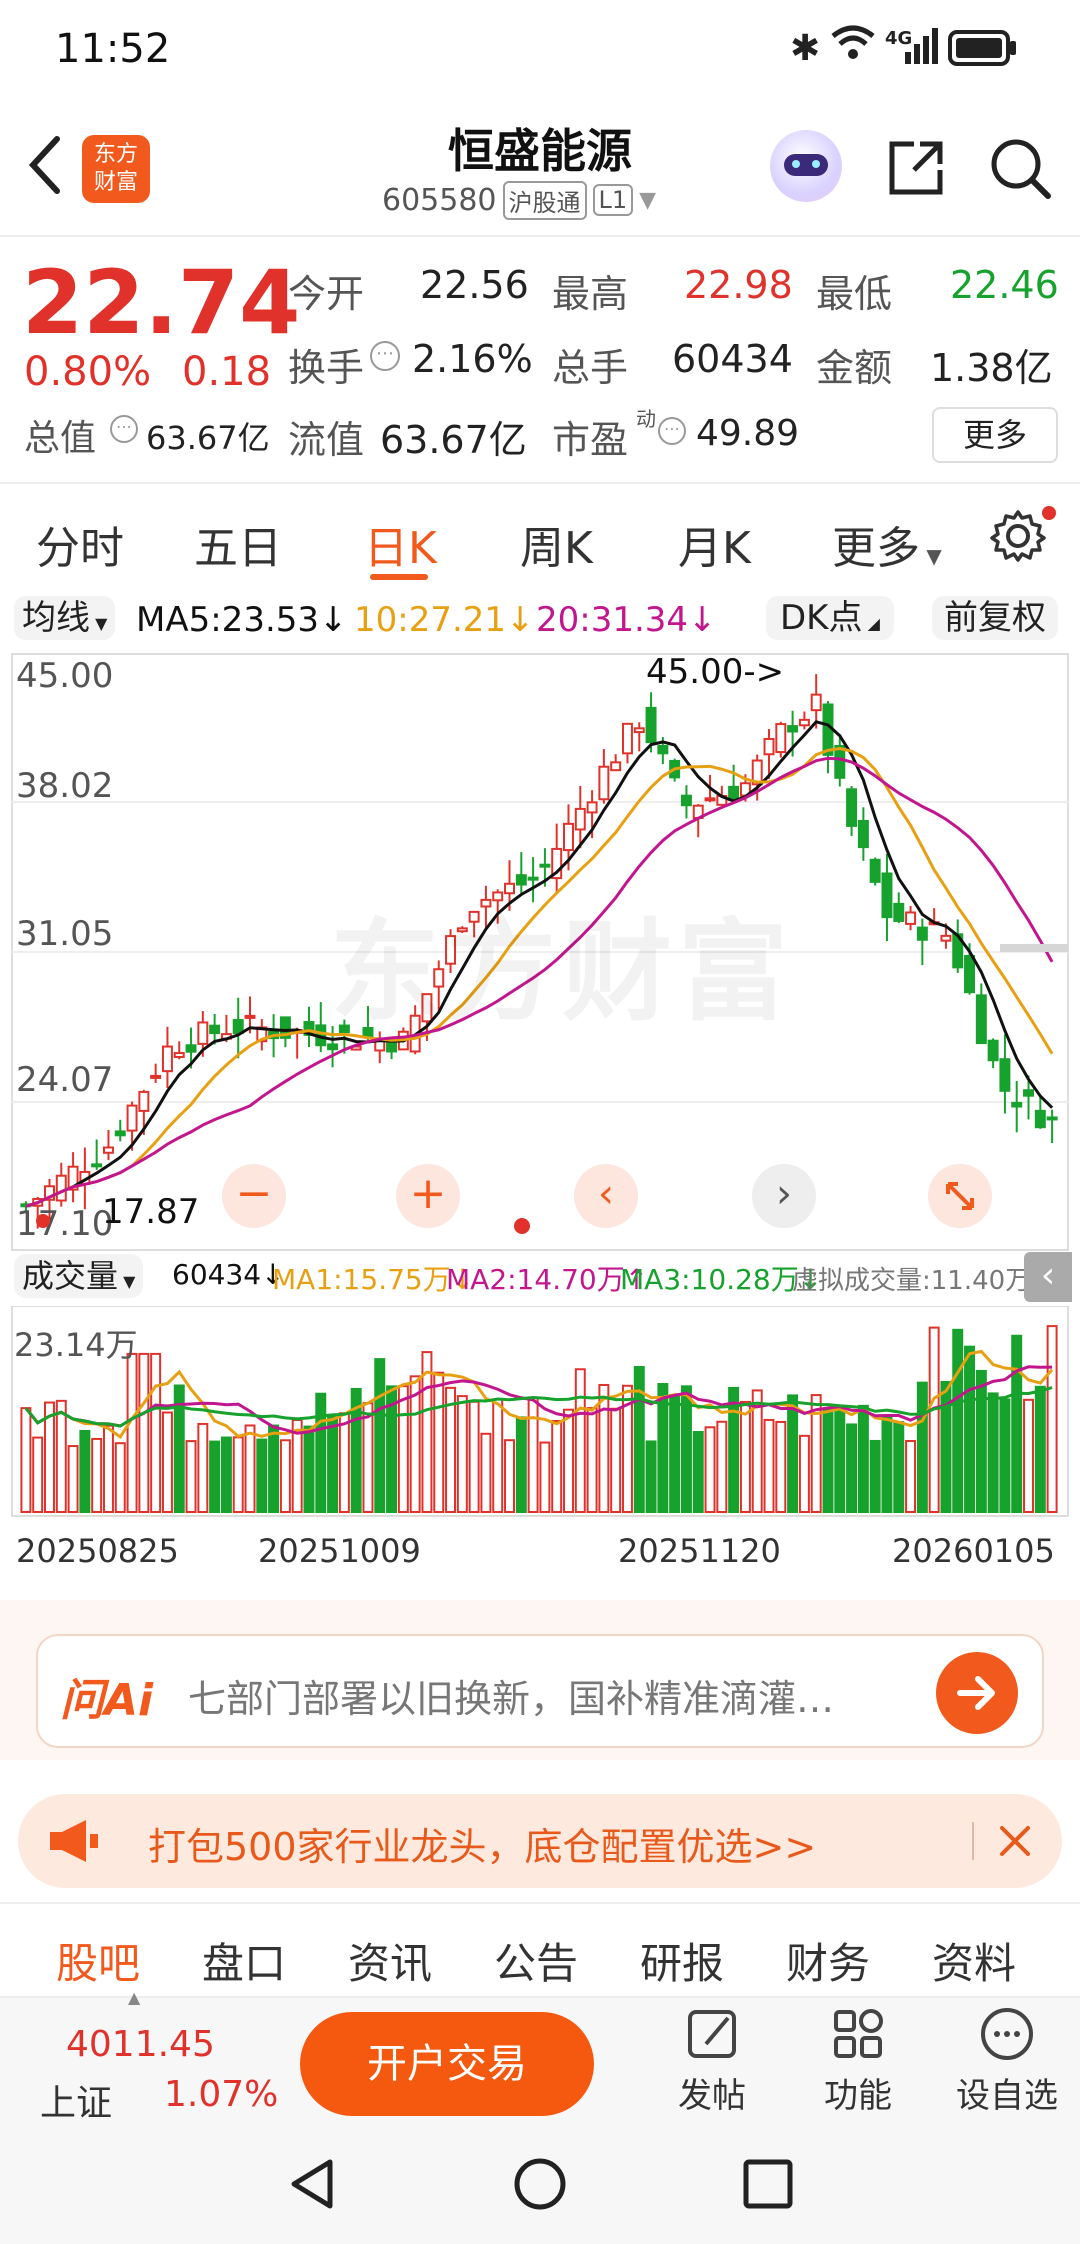  Describe the element at coordinates (1004, 285) in the screenshot. I see `low-value: 22.46` at that location.